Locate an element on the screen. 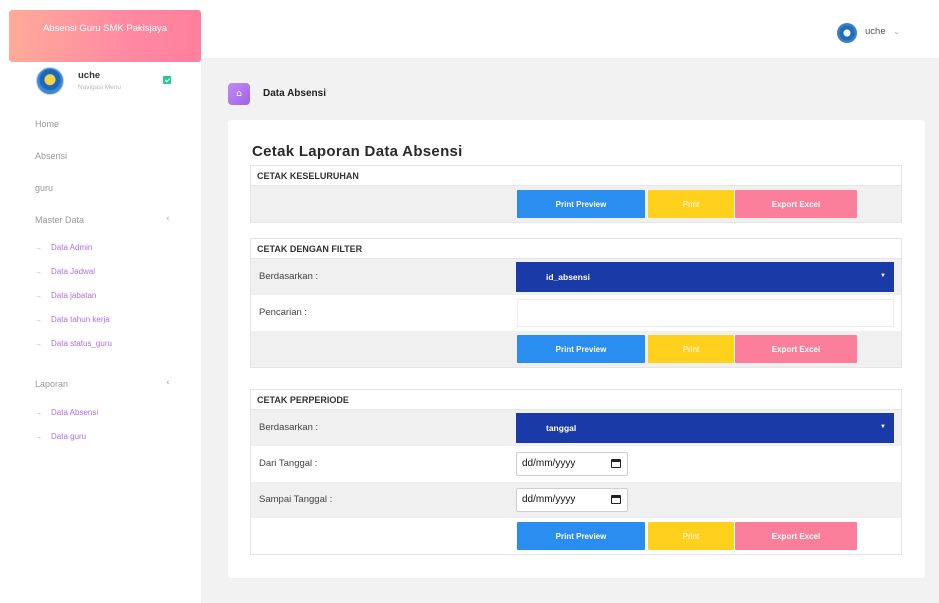 This screenshot has height=603, width=939. filter-by-value: id_absensi is located at coordinates (568, 277).